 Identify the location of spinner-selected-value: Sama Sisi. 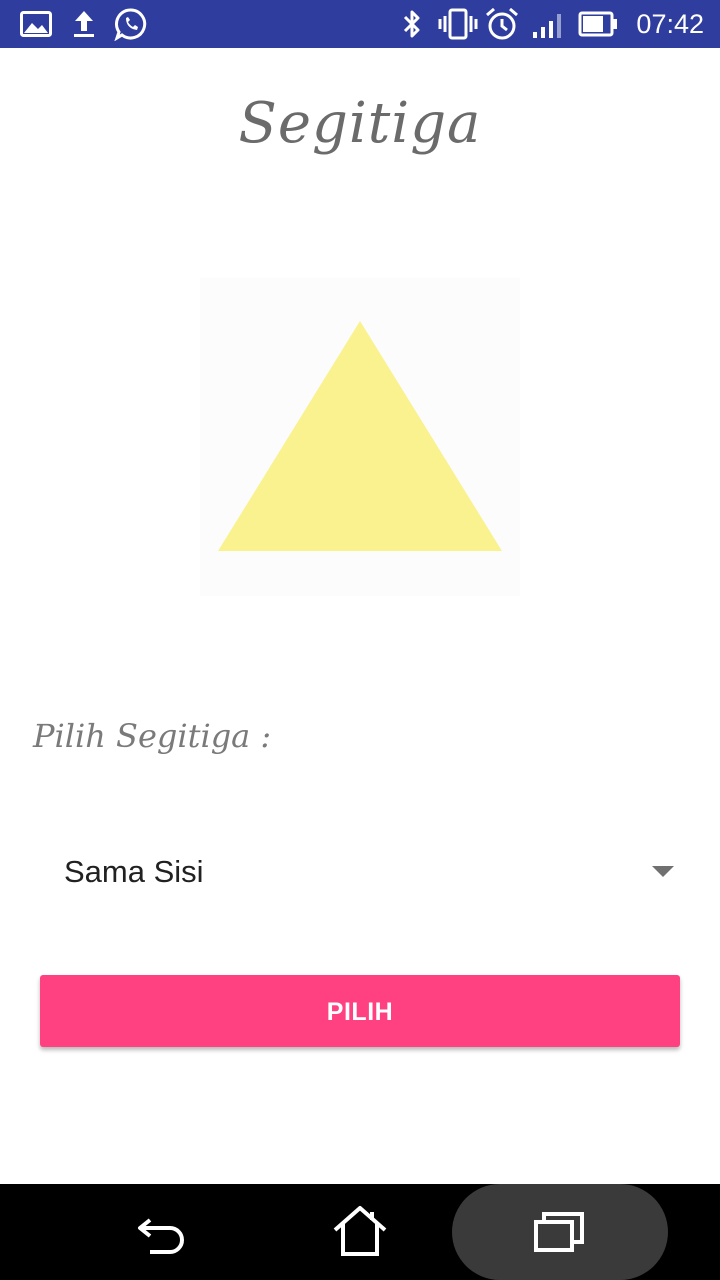
(134, 871).